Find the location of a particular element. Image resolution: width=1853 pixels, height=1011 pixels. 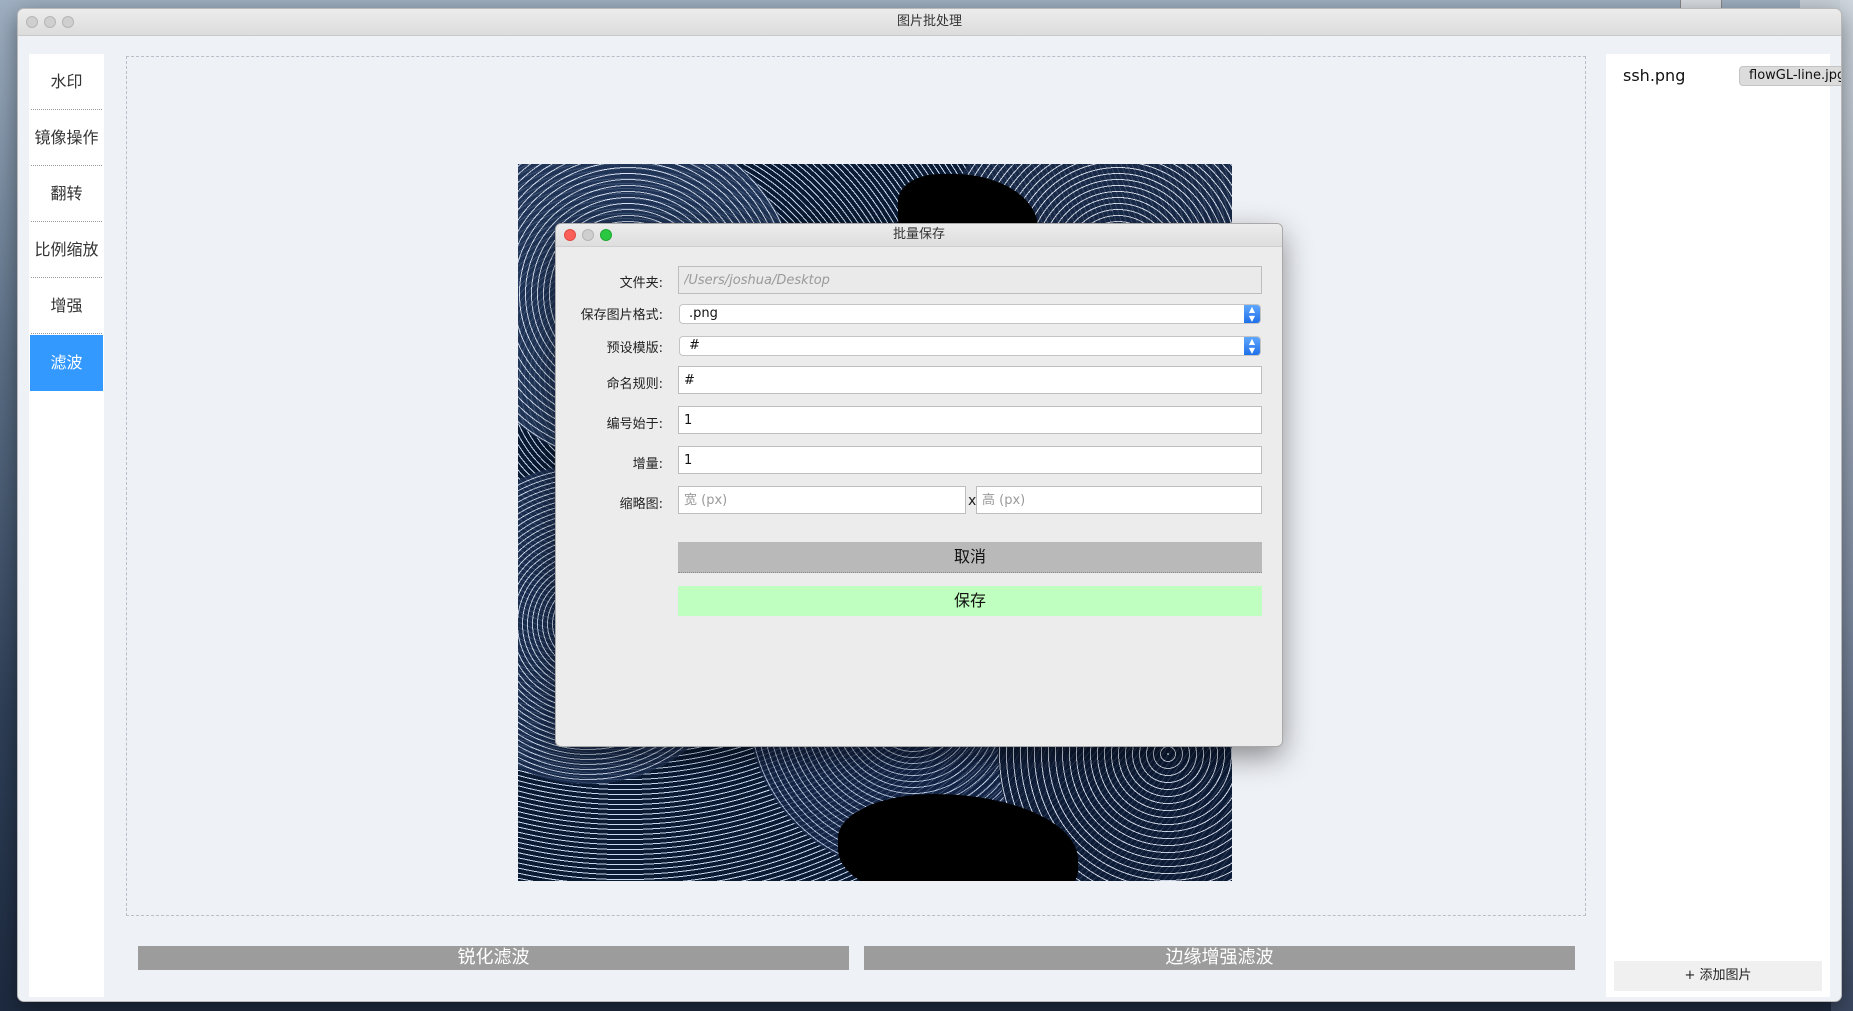

naming-rule-field is located at coordinates (970, 380).